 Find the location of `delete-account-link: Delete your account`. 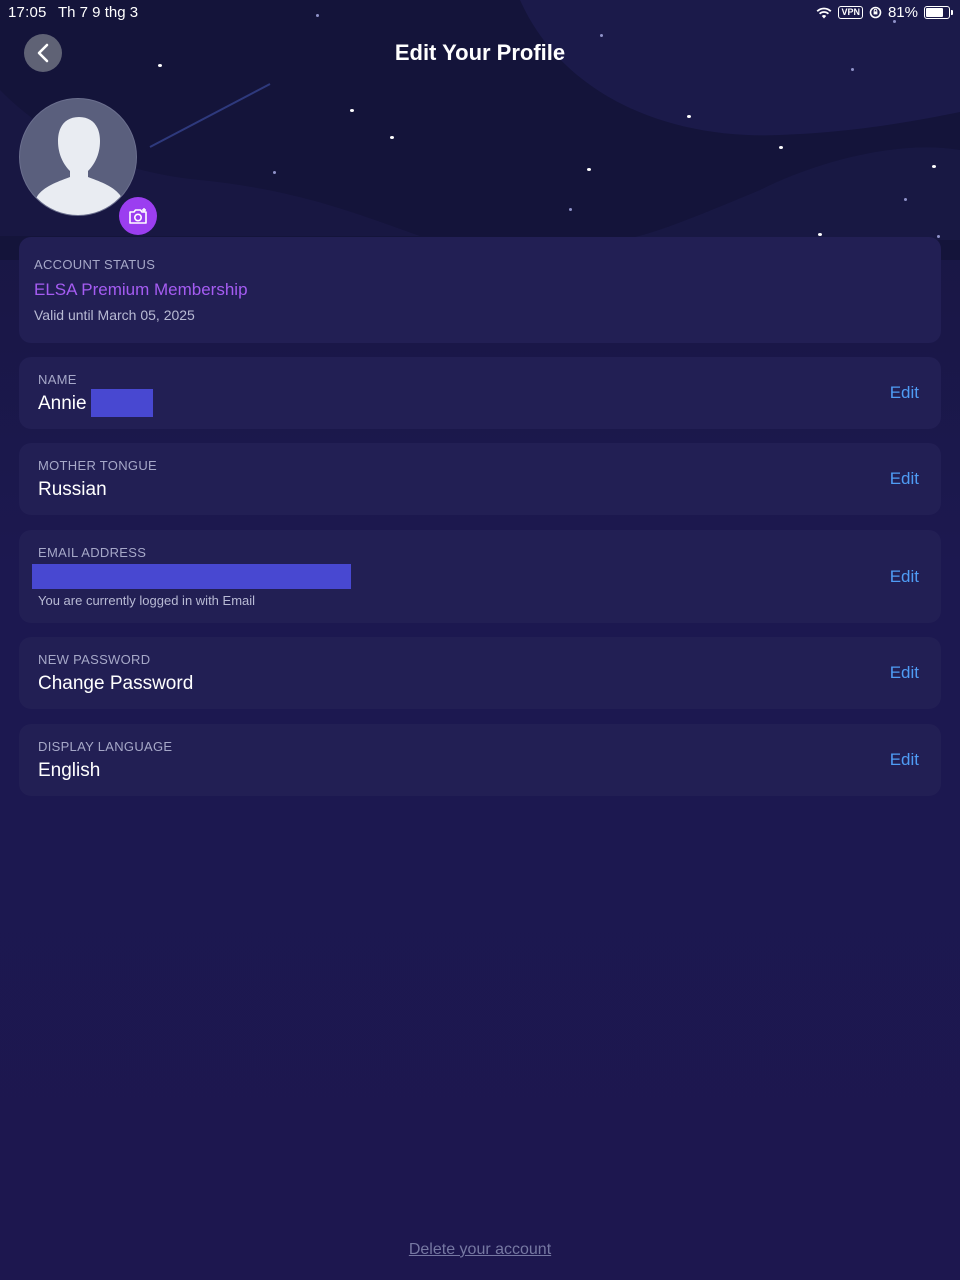

delete-account-link: Delete your account is located at coordinates (480, 1250).